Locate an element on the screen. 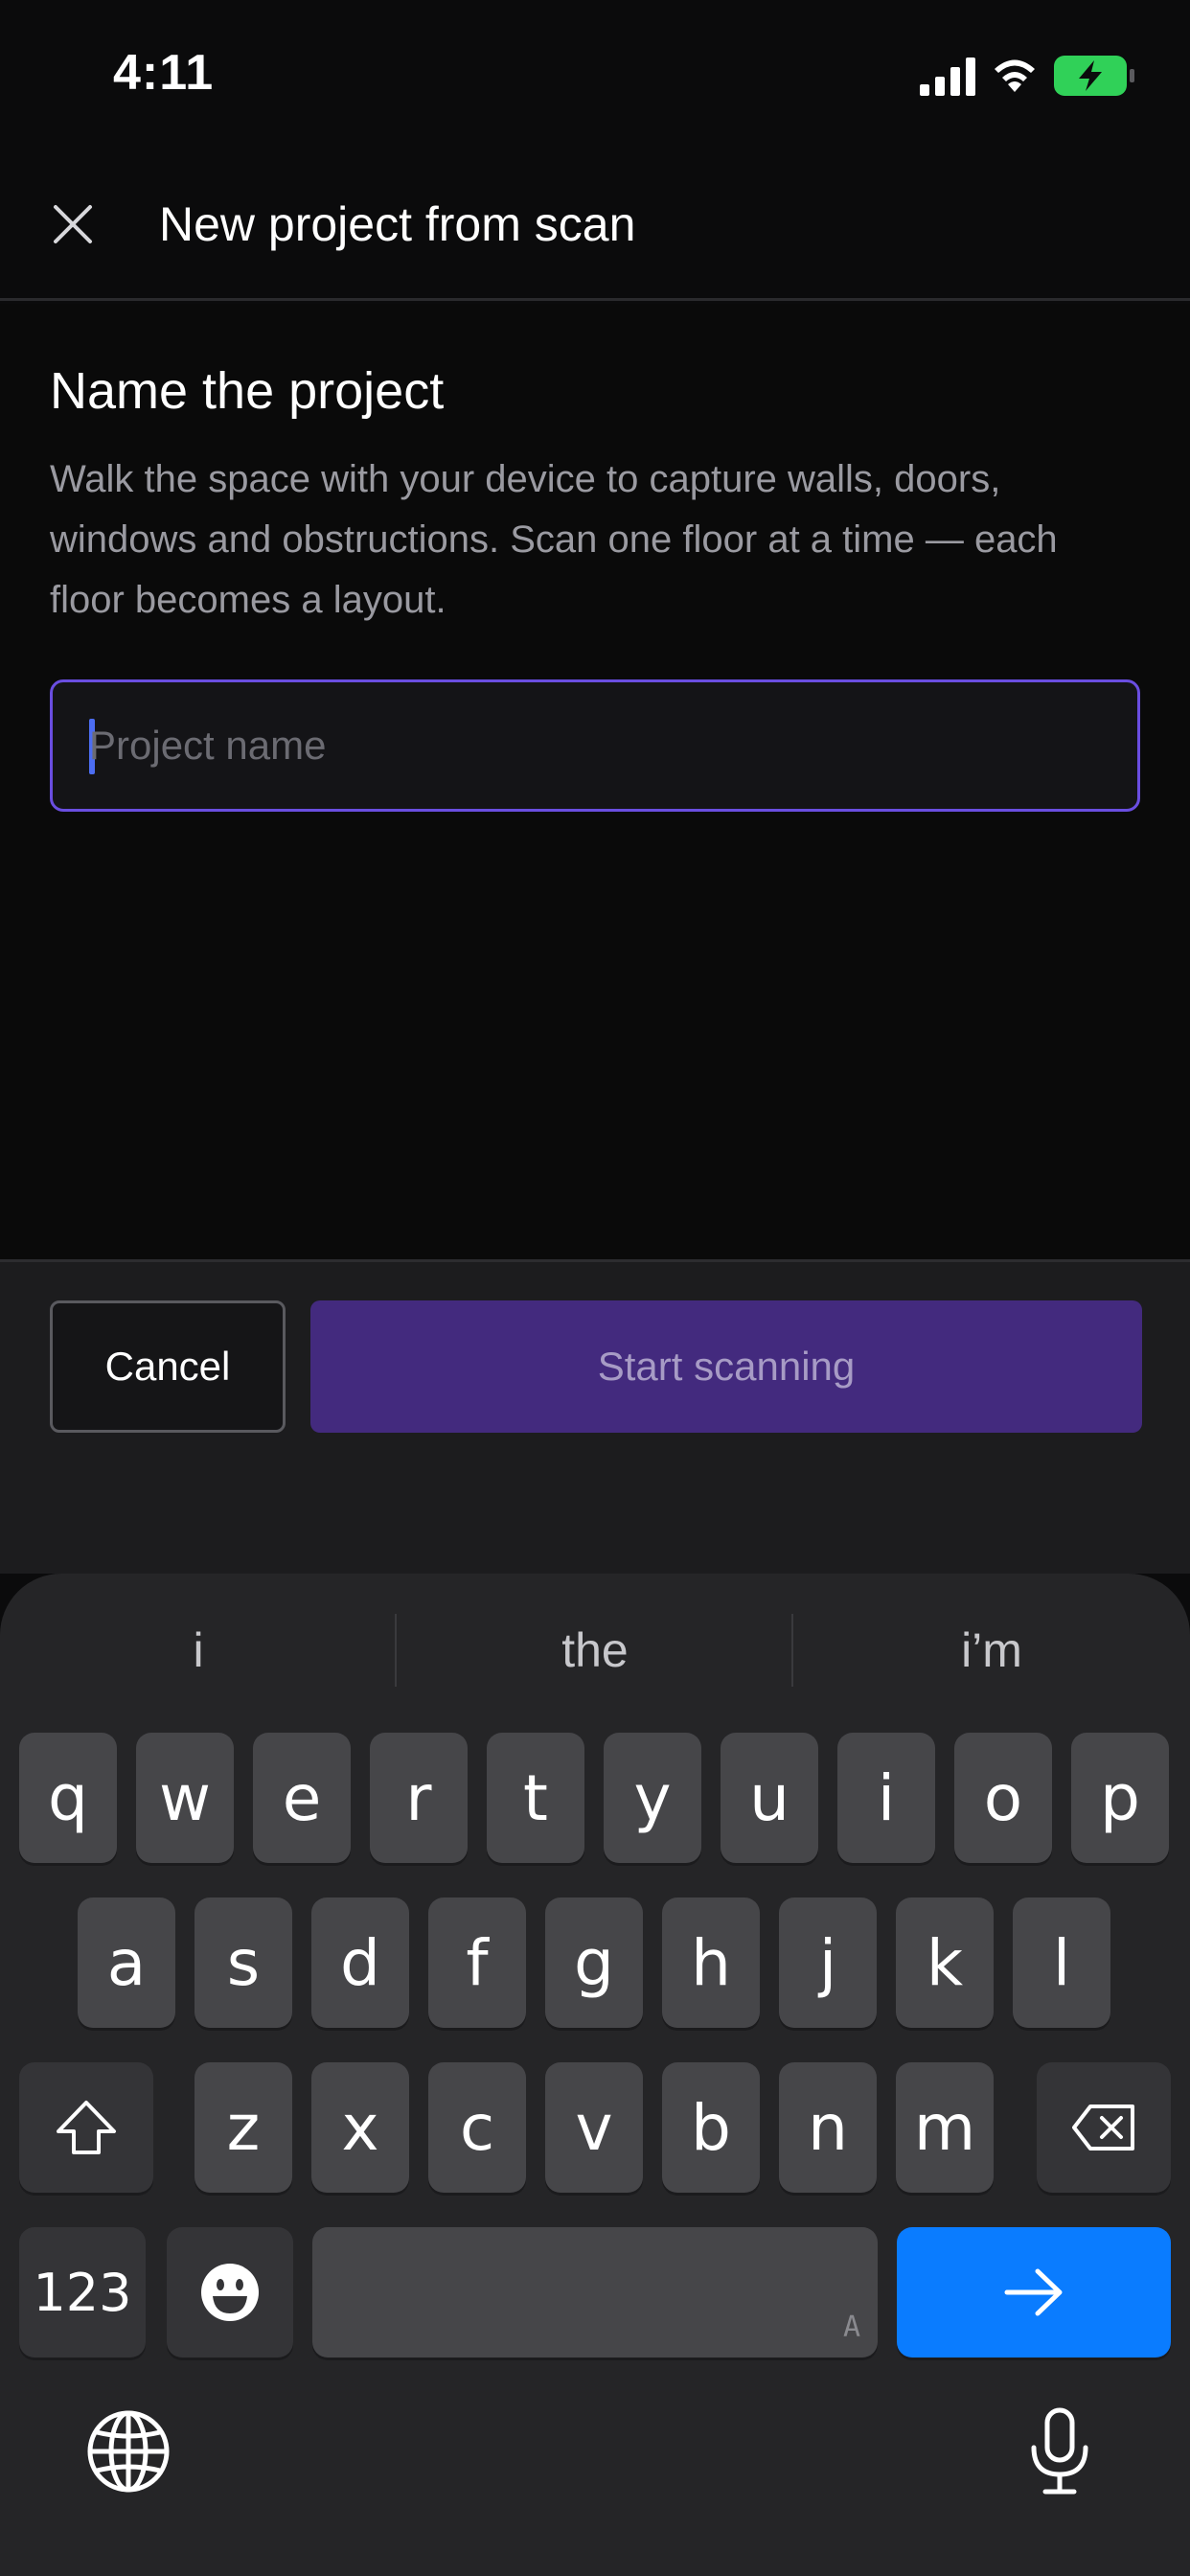 This screenshot has height=2576, width=1190. key-o: o is located at coordinates (1003, 1798).